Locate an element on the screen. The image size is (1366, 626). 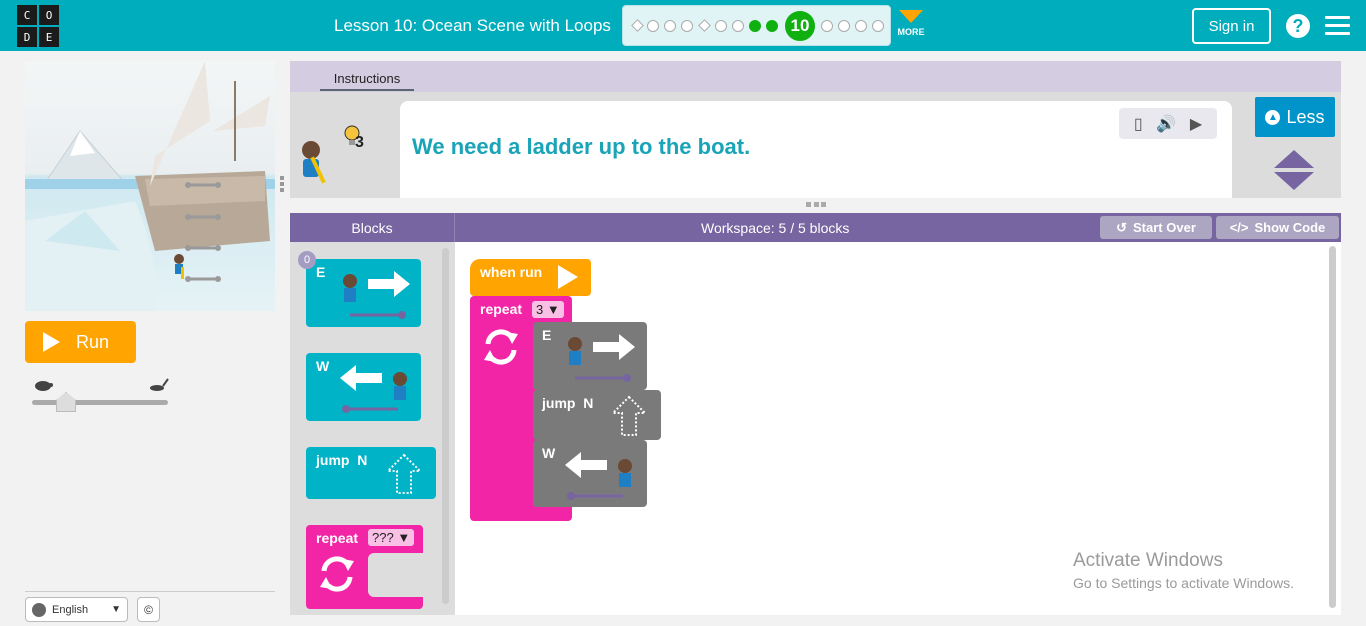
block-count-badge: 0 is located at coordinates (307, 260).